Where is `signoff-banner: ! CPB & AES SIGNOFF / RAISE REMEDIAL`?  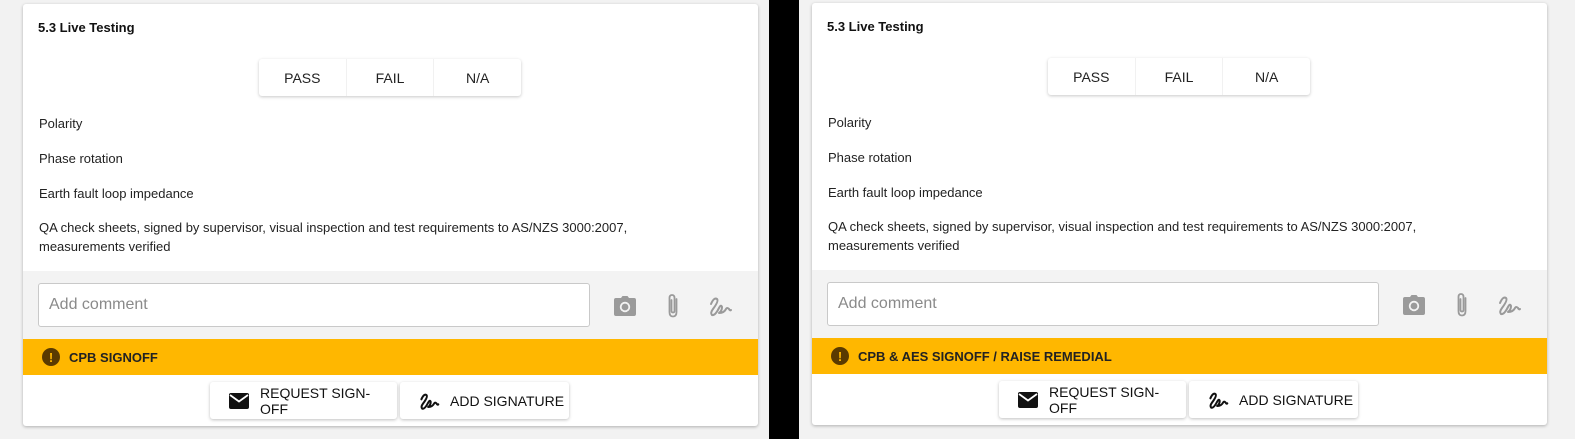 signoff-banner: ! CPB & AES SIGNOFF / RAISE REMEDIAL is located at coordinates (1179, 356).